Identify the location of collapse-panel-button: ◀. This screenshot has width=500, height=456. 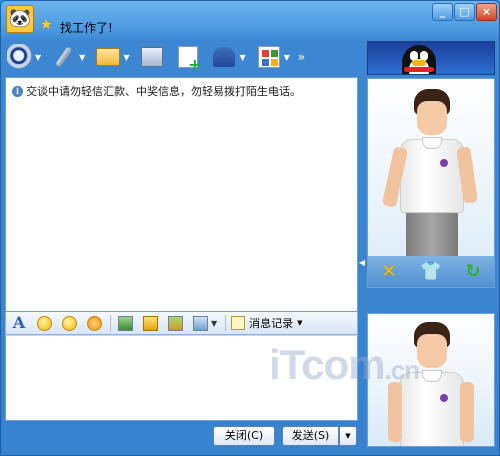
(362, 263).